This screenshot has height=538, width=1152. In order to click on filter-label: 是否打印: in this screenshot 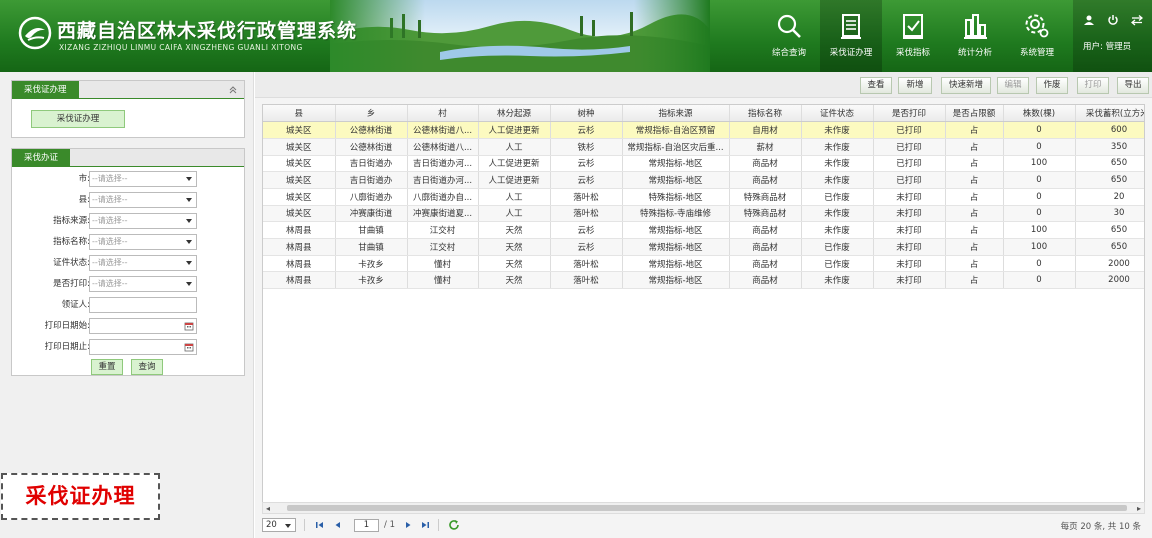, I will do `click(71, 284)`.